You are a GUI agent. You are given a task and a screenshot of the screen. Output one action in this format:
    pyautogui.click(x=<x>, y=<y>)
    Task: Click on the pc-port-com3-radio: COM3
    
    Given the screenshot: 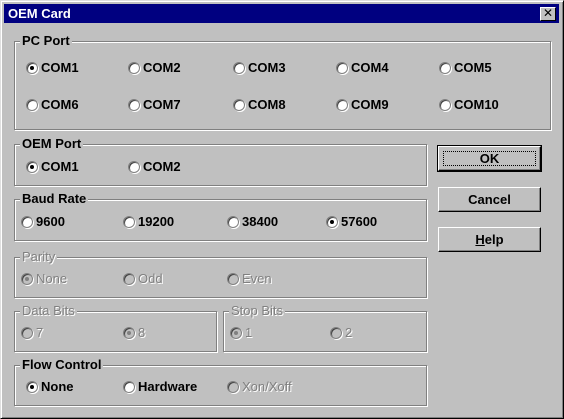 What is the action you would take?
    pyautogui.click(x=259, y=68)
    